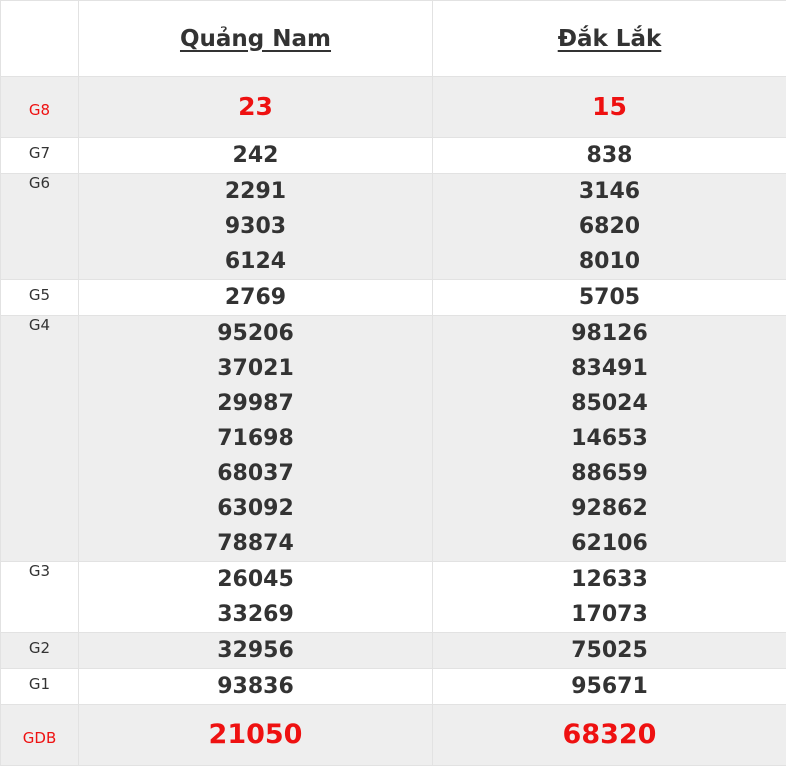 The height and width of the screenshot is (766, 786). I want to click on prize-number: 838, so click(609, 155).